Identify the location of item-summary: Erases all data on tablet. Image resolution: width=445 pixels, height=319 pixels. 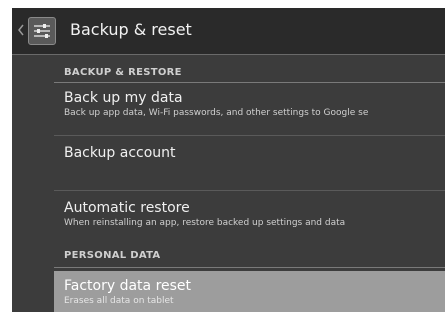
(119, 301).